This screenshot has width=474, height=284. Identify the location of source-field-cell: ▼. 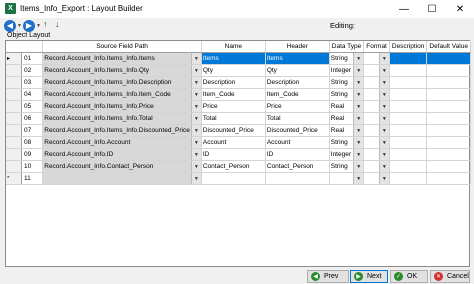
(122, 178).